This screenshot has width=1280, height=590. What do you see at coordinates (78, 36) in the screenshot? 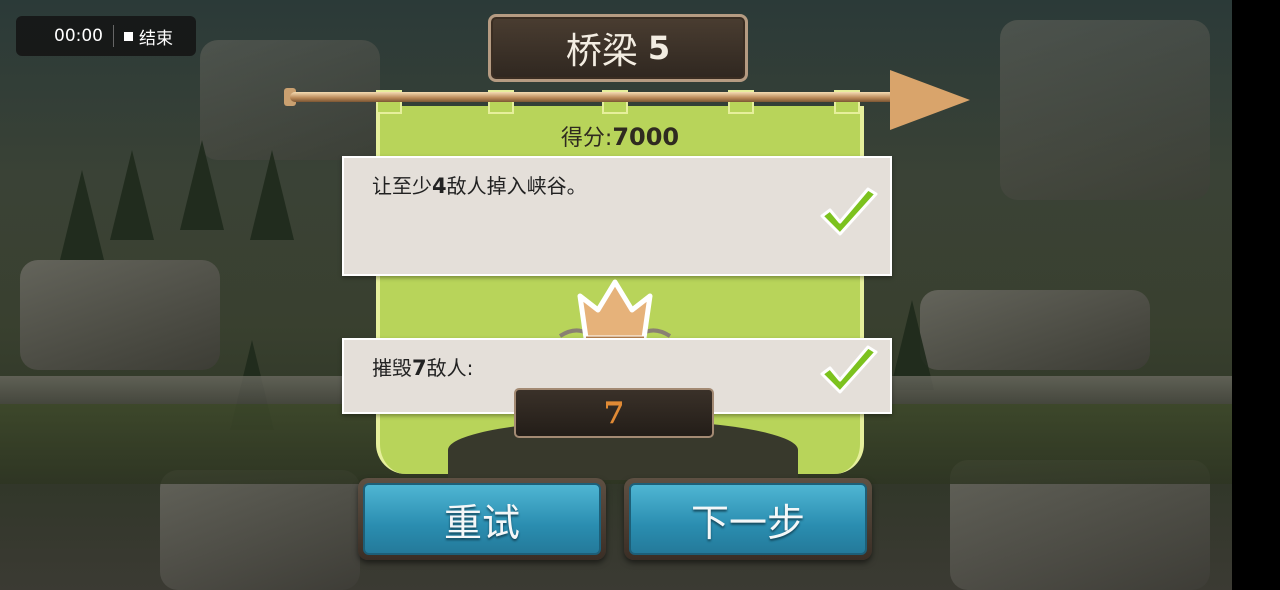
I see `recording-time: 00:00` at bounding box center [78, 36].